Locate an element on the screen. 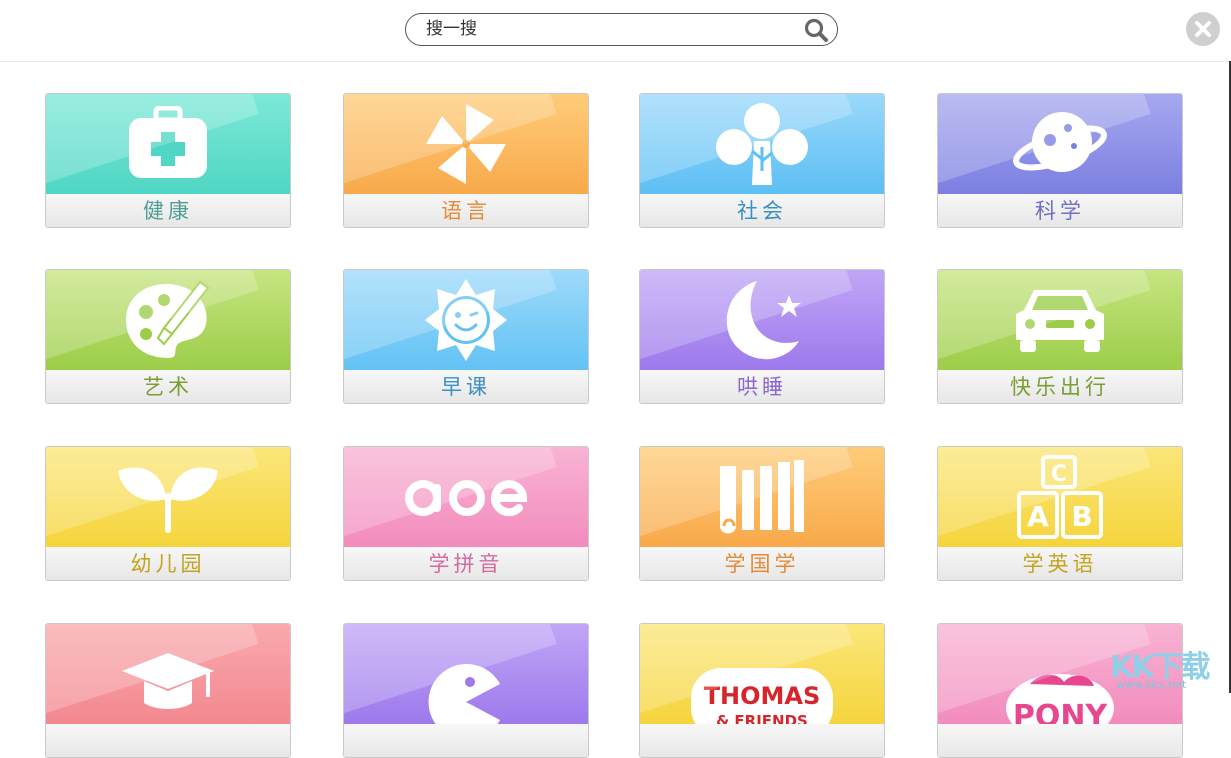  category-card-travel: 快乐出行 is located at coordinates (1060, 336).